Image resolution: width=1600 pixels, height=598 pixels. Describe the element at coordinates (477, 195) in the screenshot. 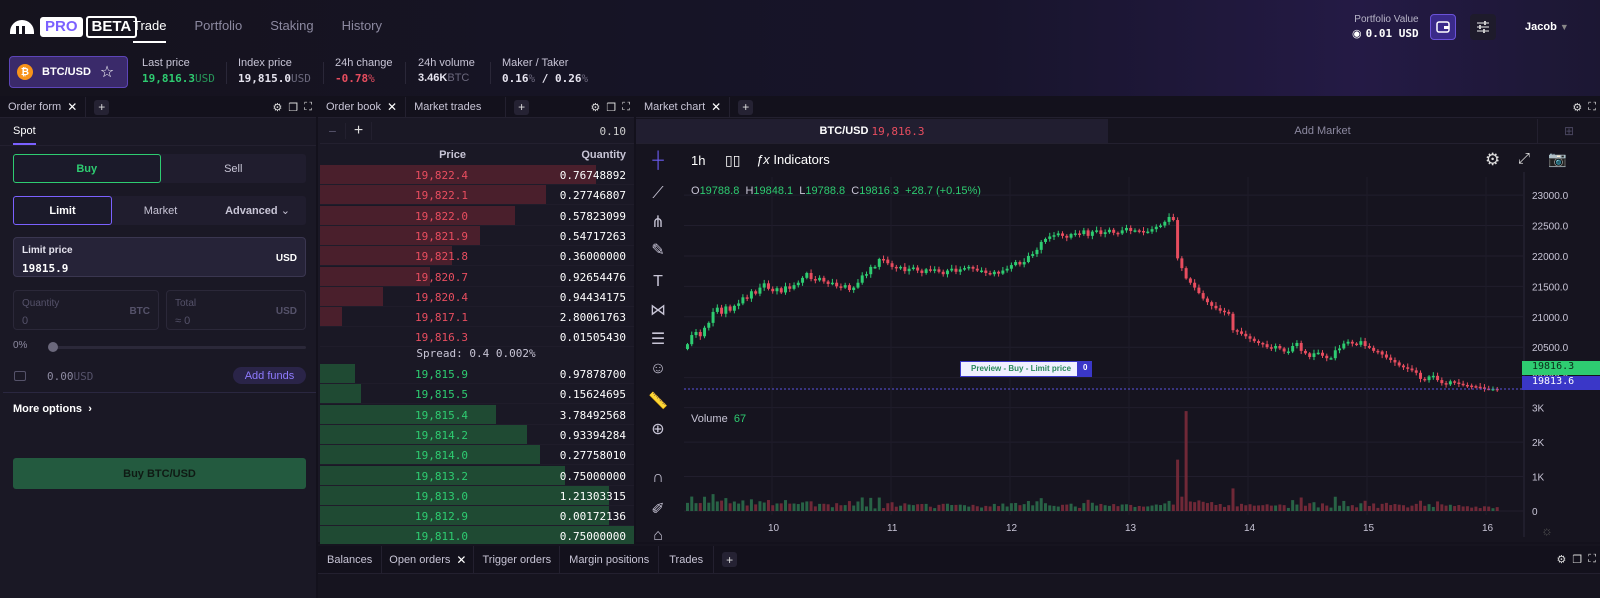

I see `ask-row: 19,822.1 0.27746807` at that location.